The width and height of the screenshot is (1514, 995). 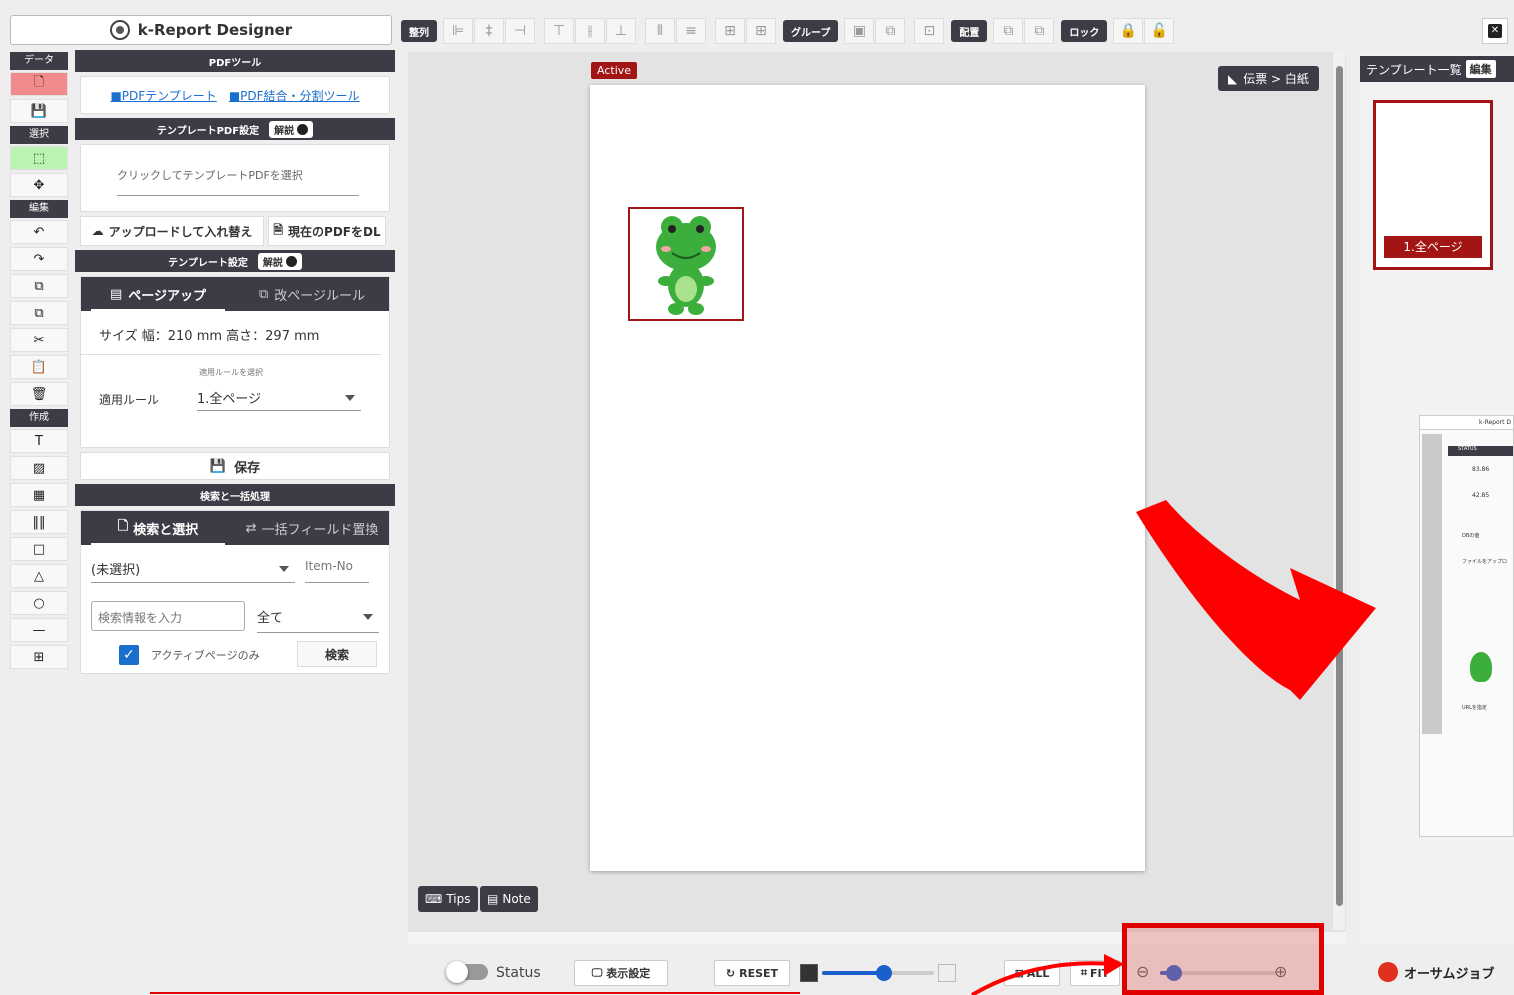 What do you see at coordinates (1114, 965) in the screenshot?
I see `small-red-arrowhead-icon` at bounding box center [1114, 965].